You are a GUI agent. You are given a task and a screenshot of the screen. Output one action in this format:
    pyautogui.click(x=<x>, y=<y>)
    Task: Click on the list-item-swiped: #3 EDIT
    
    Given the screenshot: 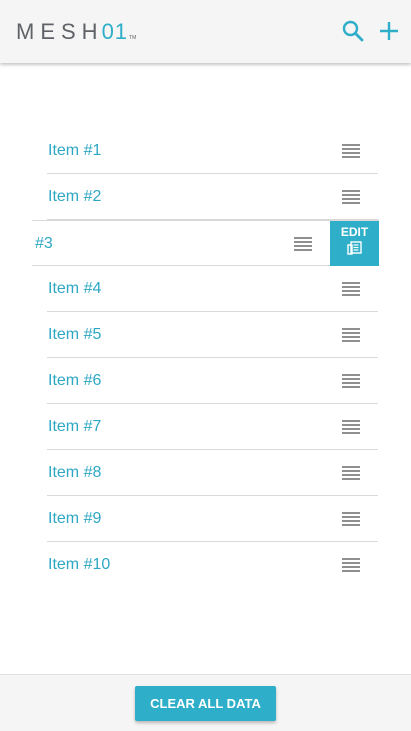 What is the action you would take?
    pyautogui.click(x=205, y=243)
    